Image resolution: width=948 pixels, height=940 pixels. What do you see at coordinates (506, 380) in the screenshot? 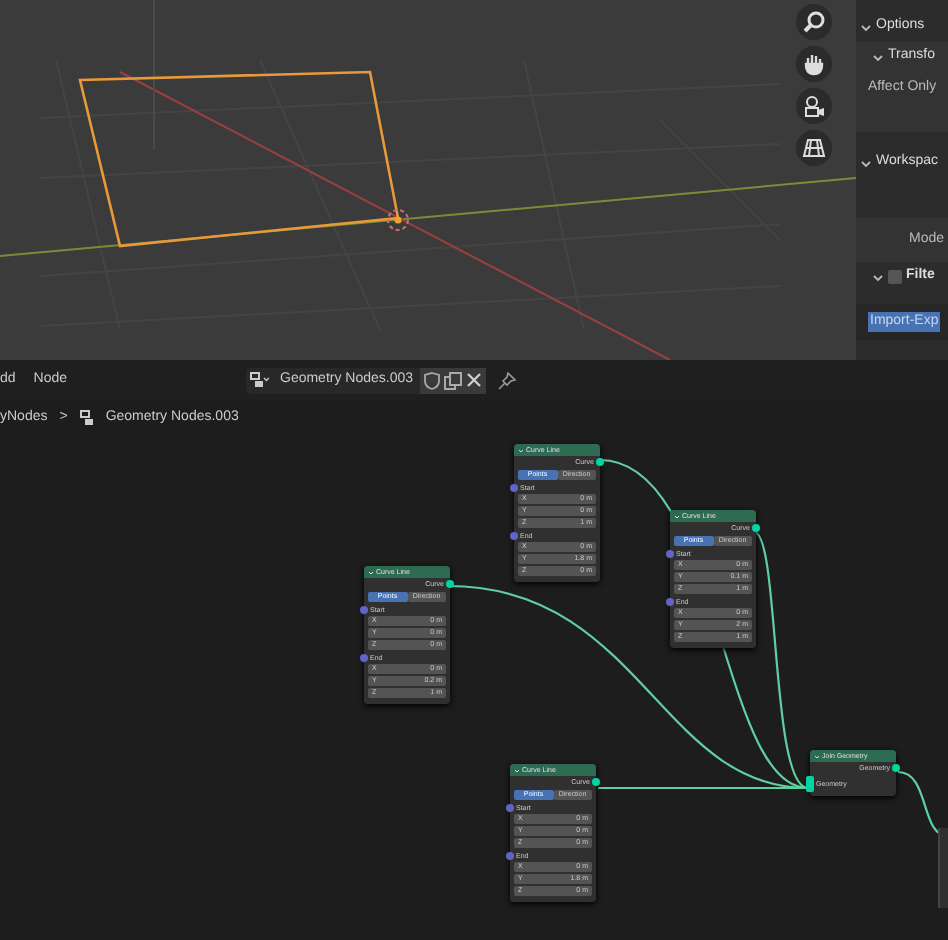
I see `pin-icon` at bounding box center [506, 380].